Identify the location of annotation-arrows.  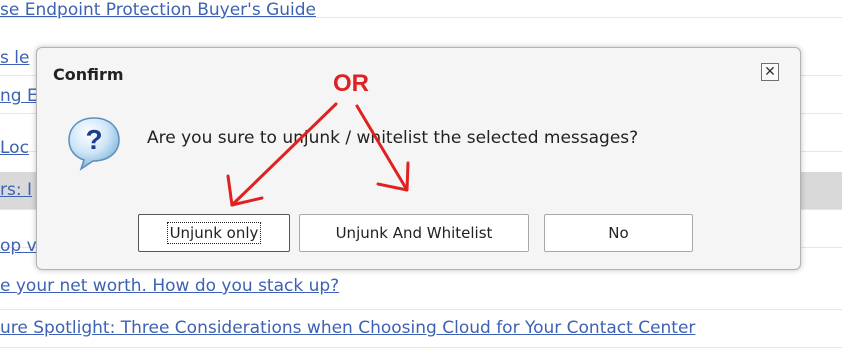
(318, 154).